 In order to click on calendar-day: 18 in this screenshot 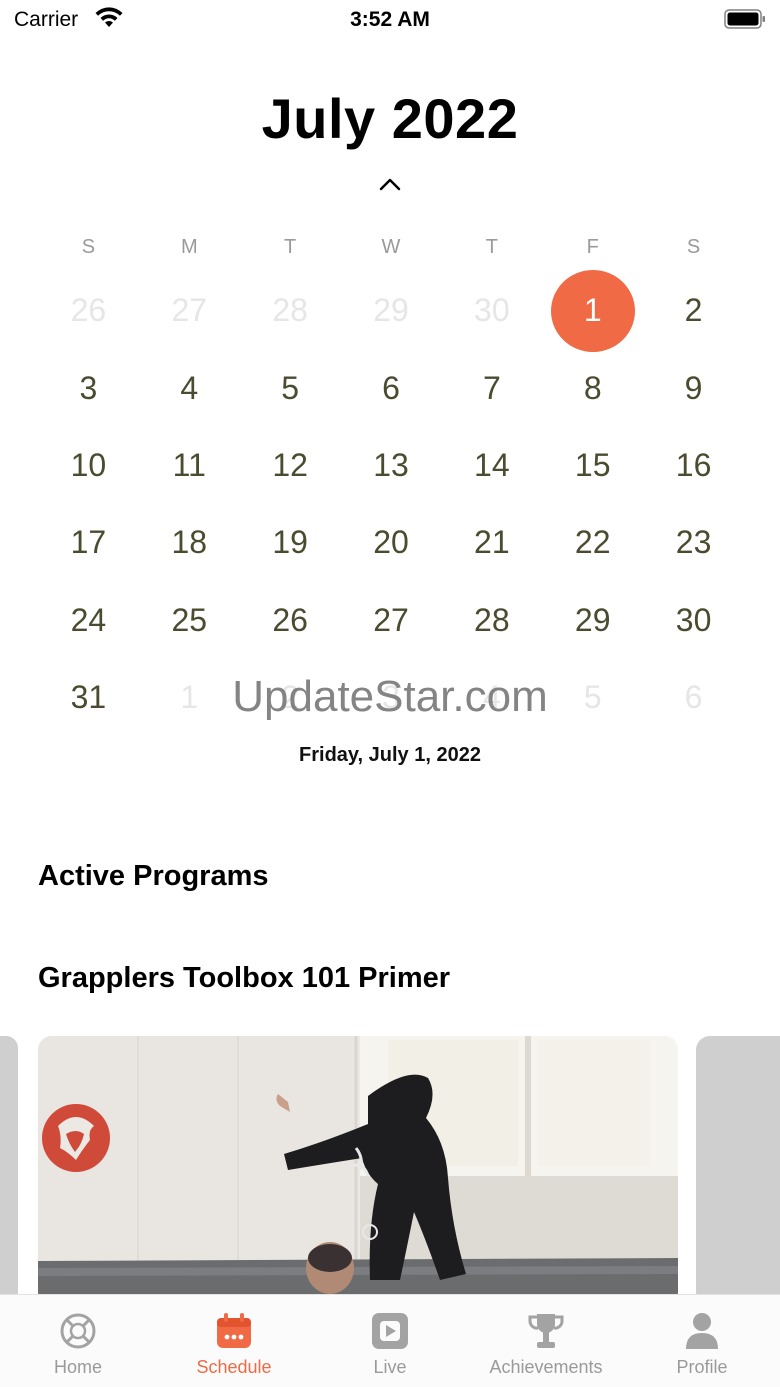, I will do `click(189, 542)`.